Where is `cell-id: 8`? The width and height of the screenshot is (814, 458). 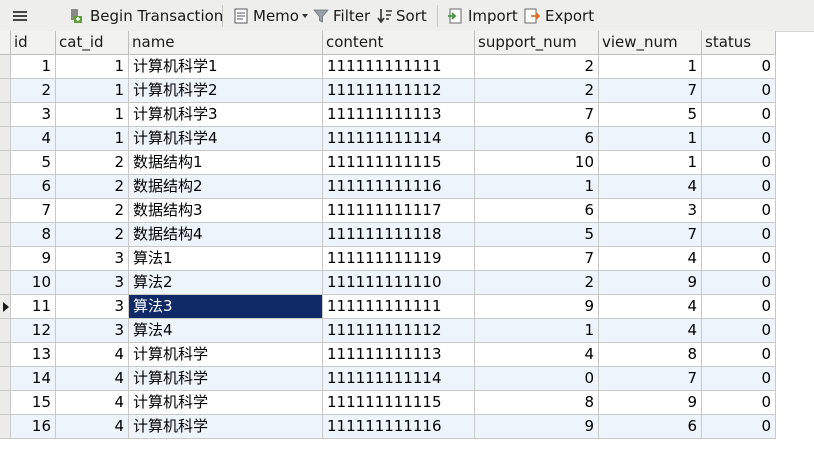 cell-id: 8 is located at coordinates (33, 235).